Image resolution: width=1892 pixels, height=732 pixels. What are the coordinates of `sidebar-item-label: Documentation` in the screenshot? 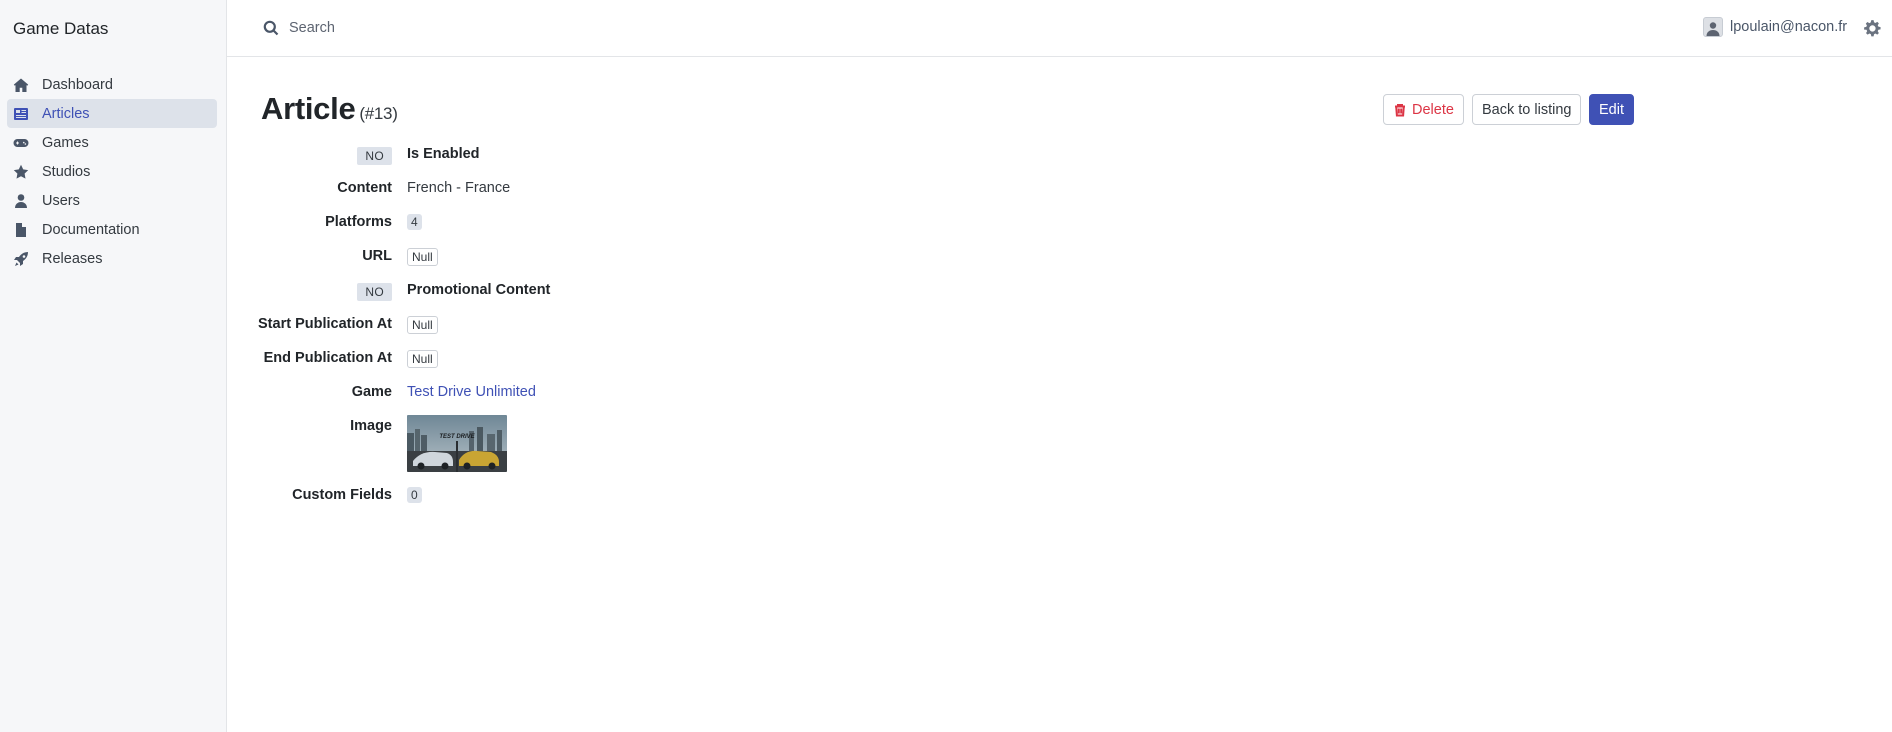 It's located at (91, 229).